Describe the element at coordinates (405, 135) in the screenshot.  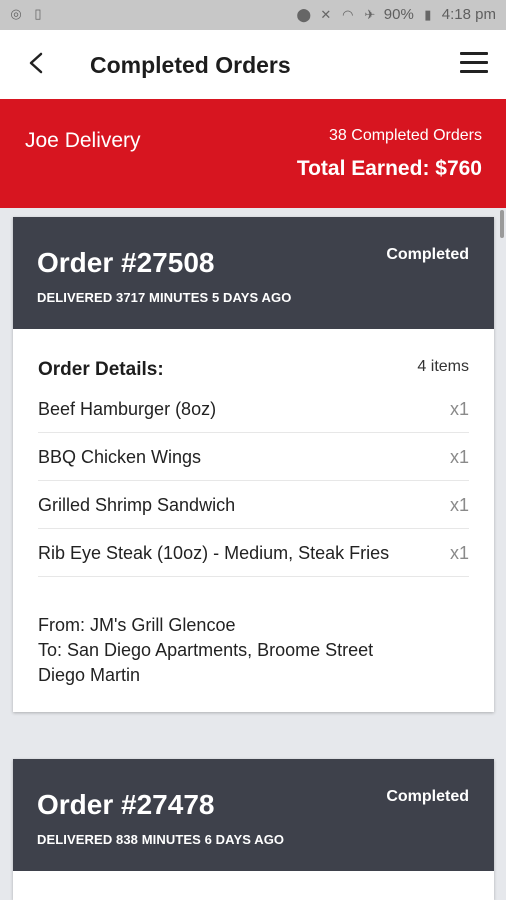
I see `completed-count: 38 Completed Orders` at that location.